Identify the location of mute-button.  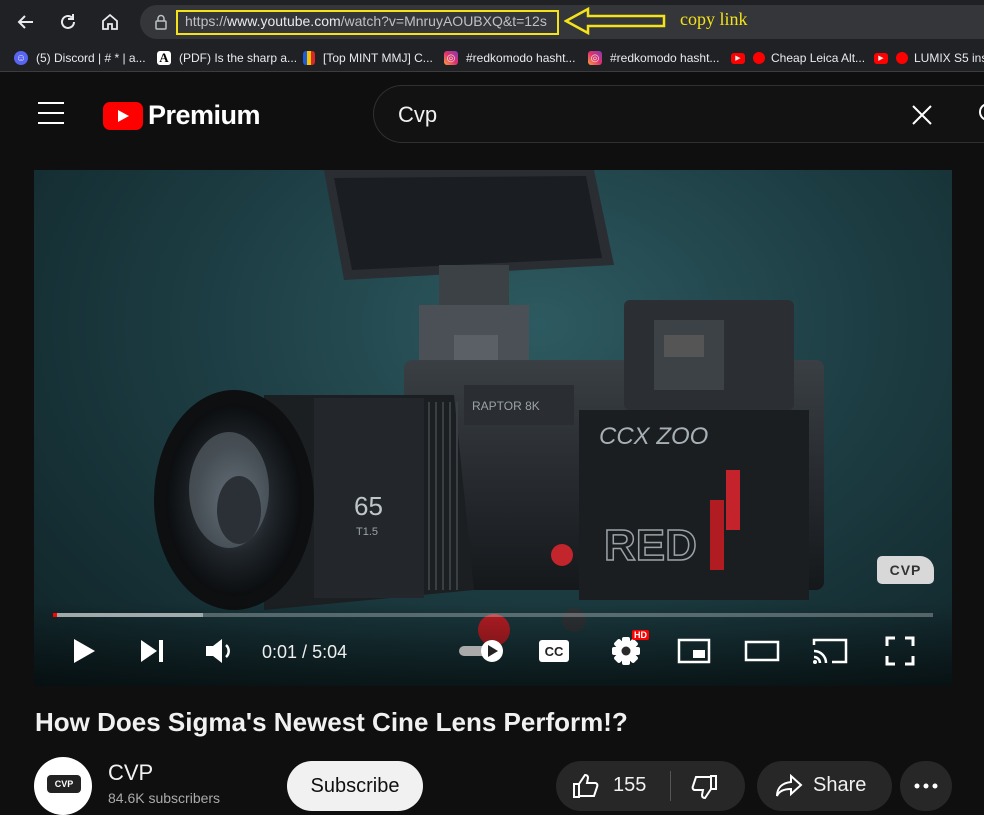
(220, 651).